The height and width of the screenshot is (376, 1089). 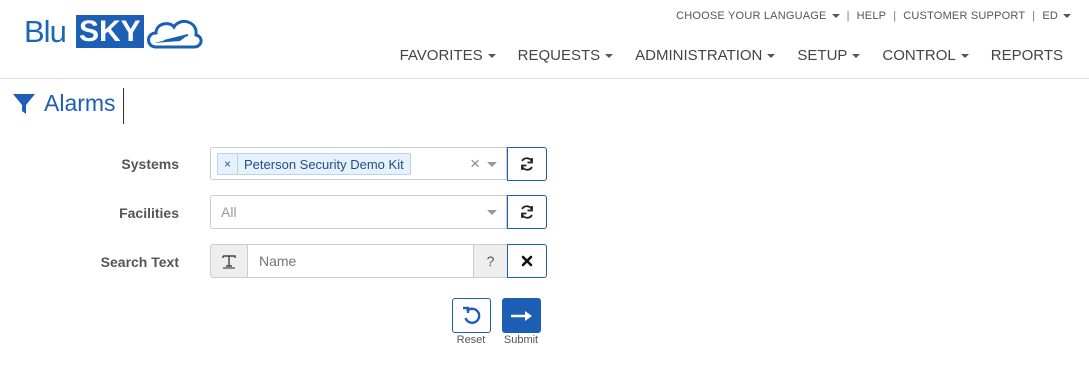 I want to click on nav-control: CONTROL, so click(x=925, y=55).